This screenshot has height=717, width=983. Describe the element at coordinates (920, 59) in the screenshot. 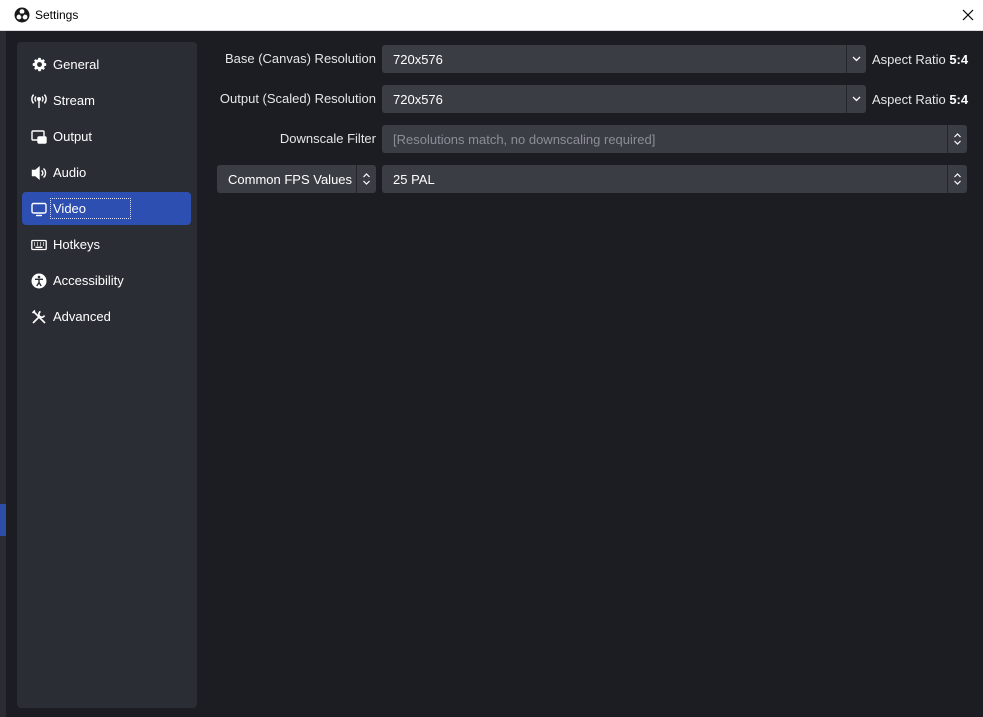

I see `base-aspect-ratio: Aspect Ratio 5:4` at that location.